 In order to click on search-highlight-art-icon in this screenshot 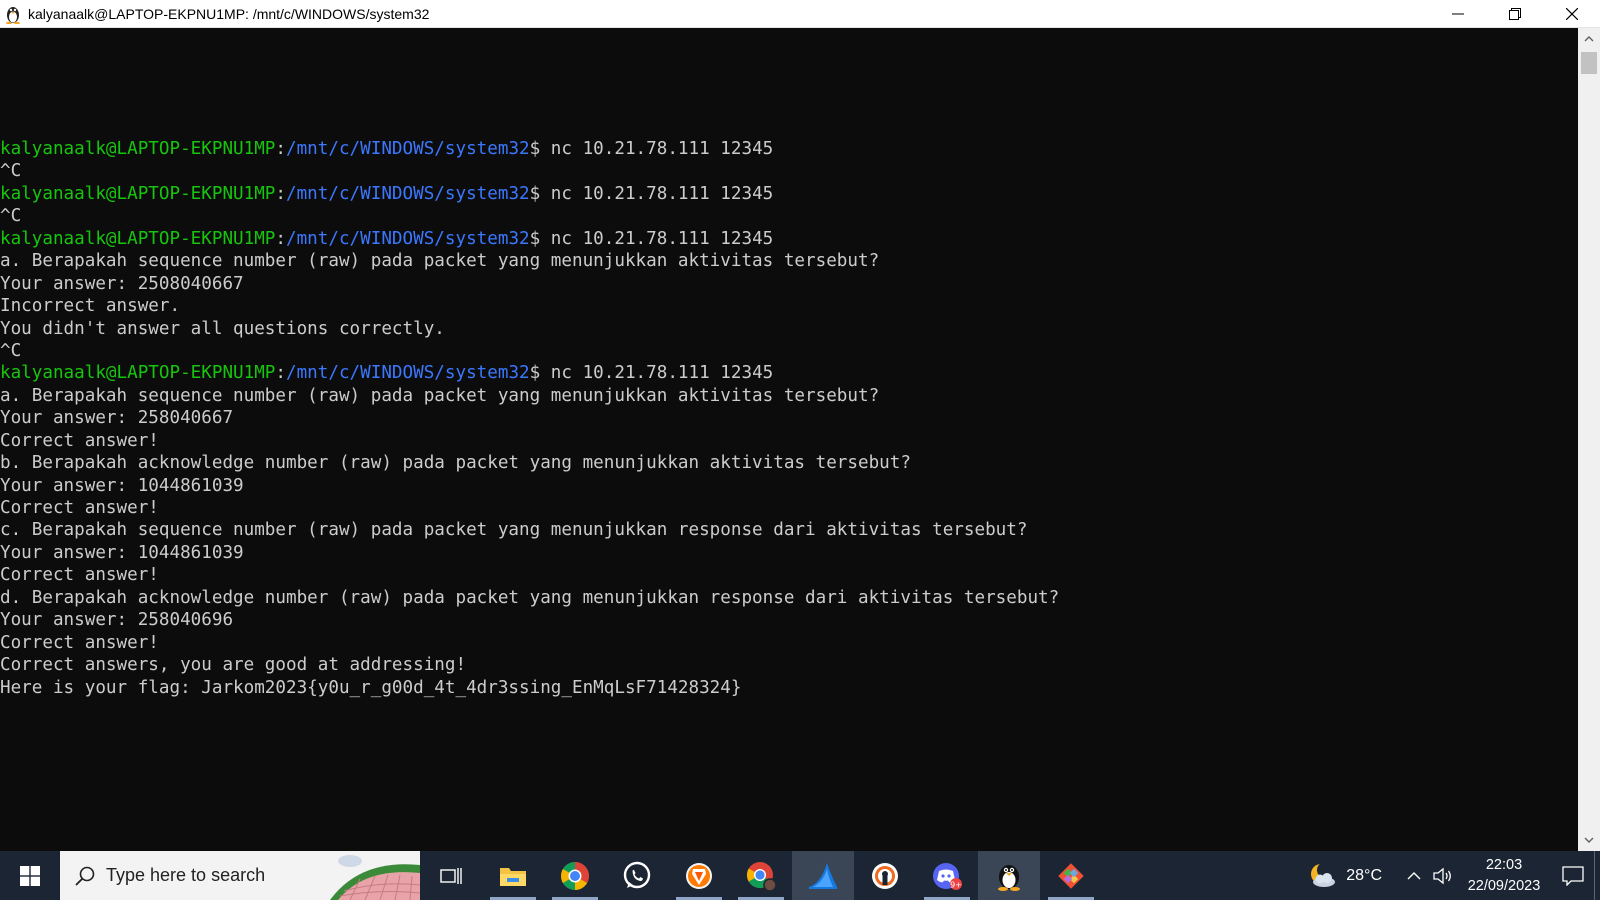, I will do `click(375, 877)`.